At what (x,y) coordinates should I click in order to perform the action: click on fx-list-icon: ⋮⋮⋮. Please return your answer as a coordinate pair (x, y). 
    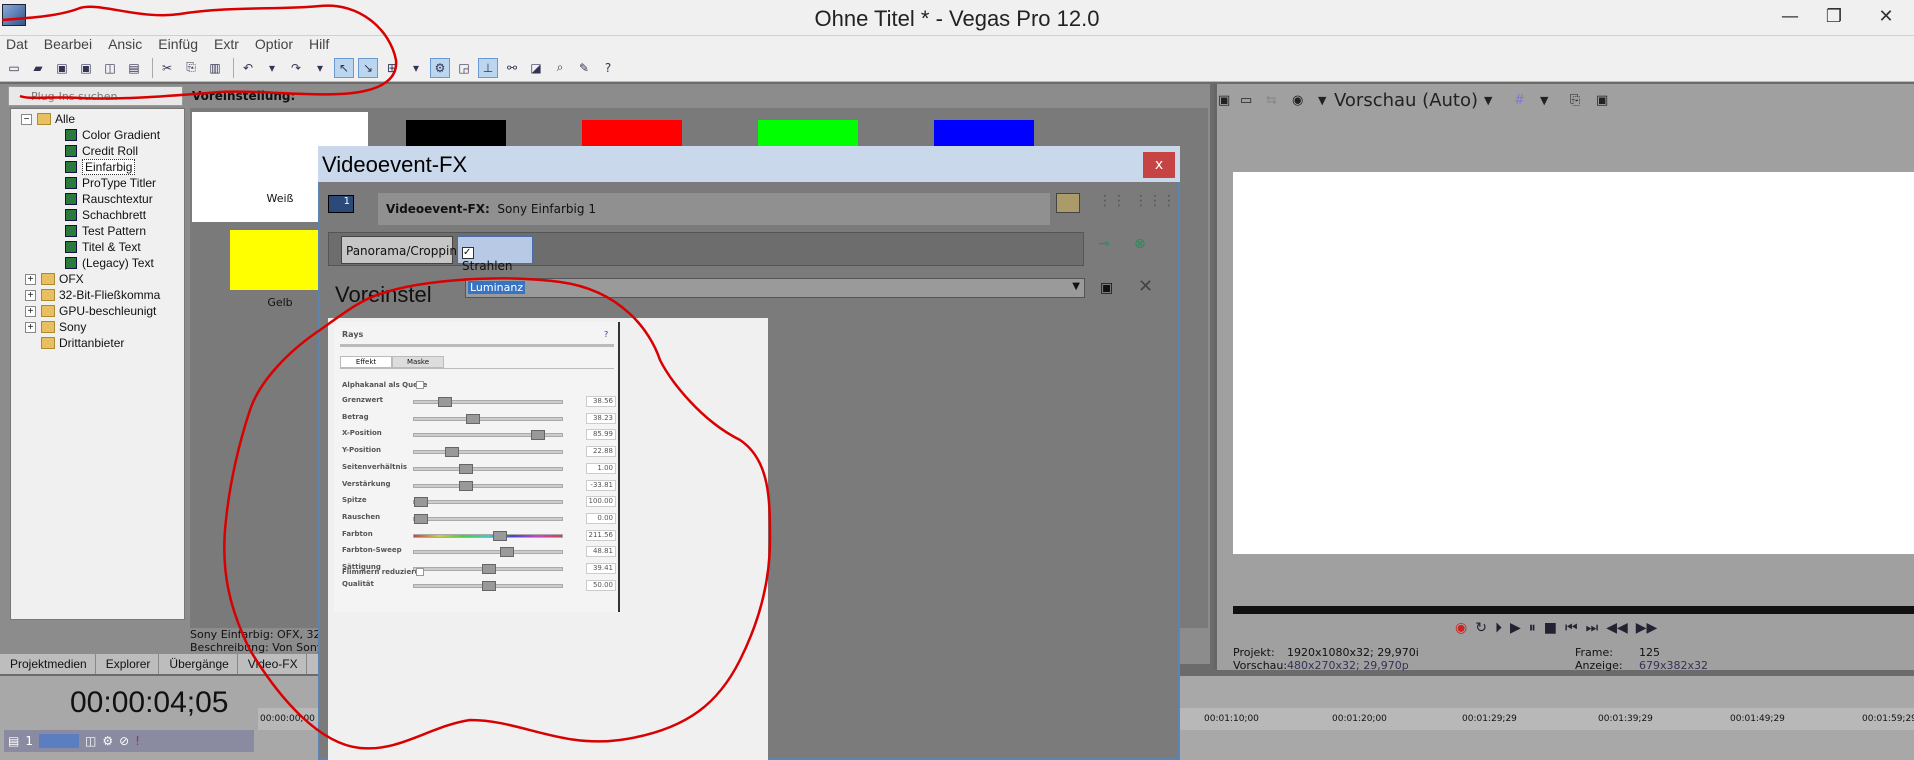
    Looking at the image, I should click on (1155, 203).